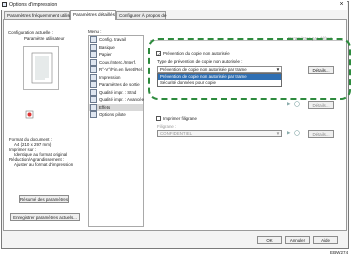  I want to click on covers-icon, so click(93, 62).